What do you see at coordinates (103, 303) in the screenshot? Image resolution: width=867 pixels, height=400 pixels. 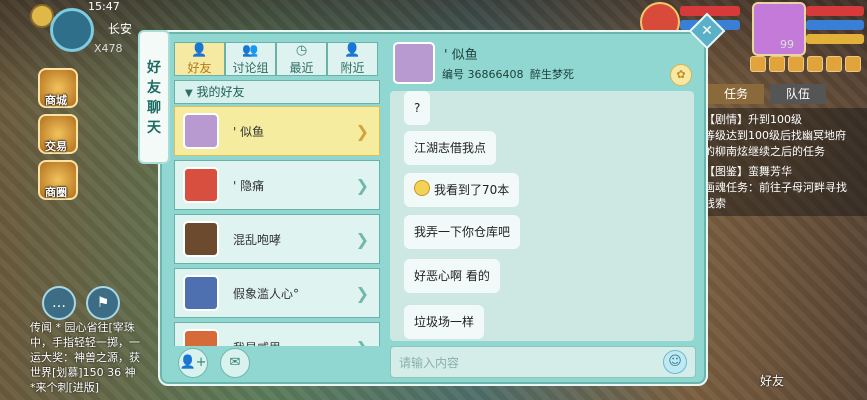 I see `flag-icon: ⚑` at bounding box center [103, 303].